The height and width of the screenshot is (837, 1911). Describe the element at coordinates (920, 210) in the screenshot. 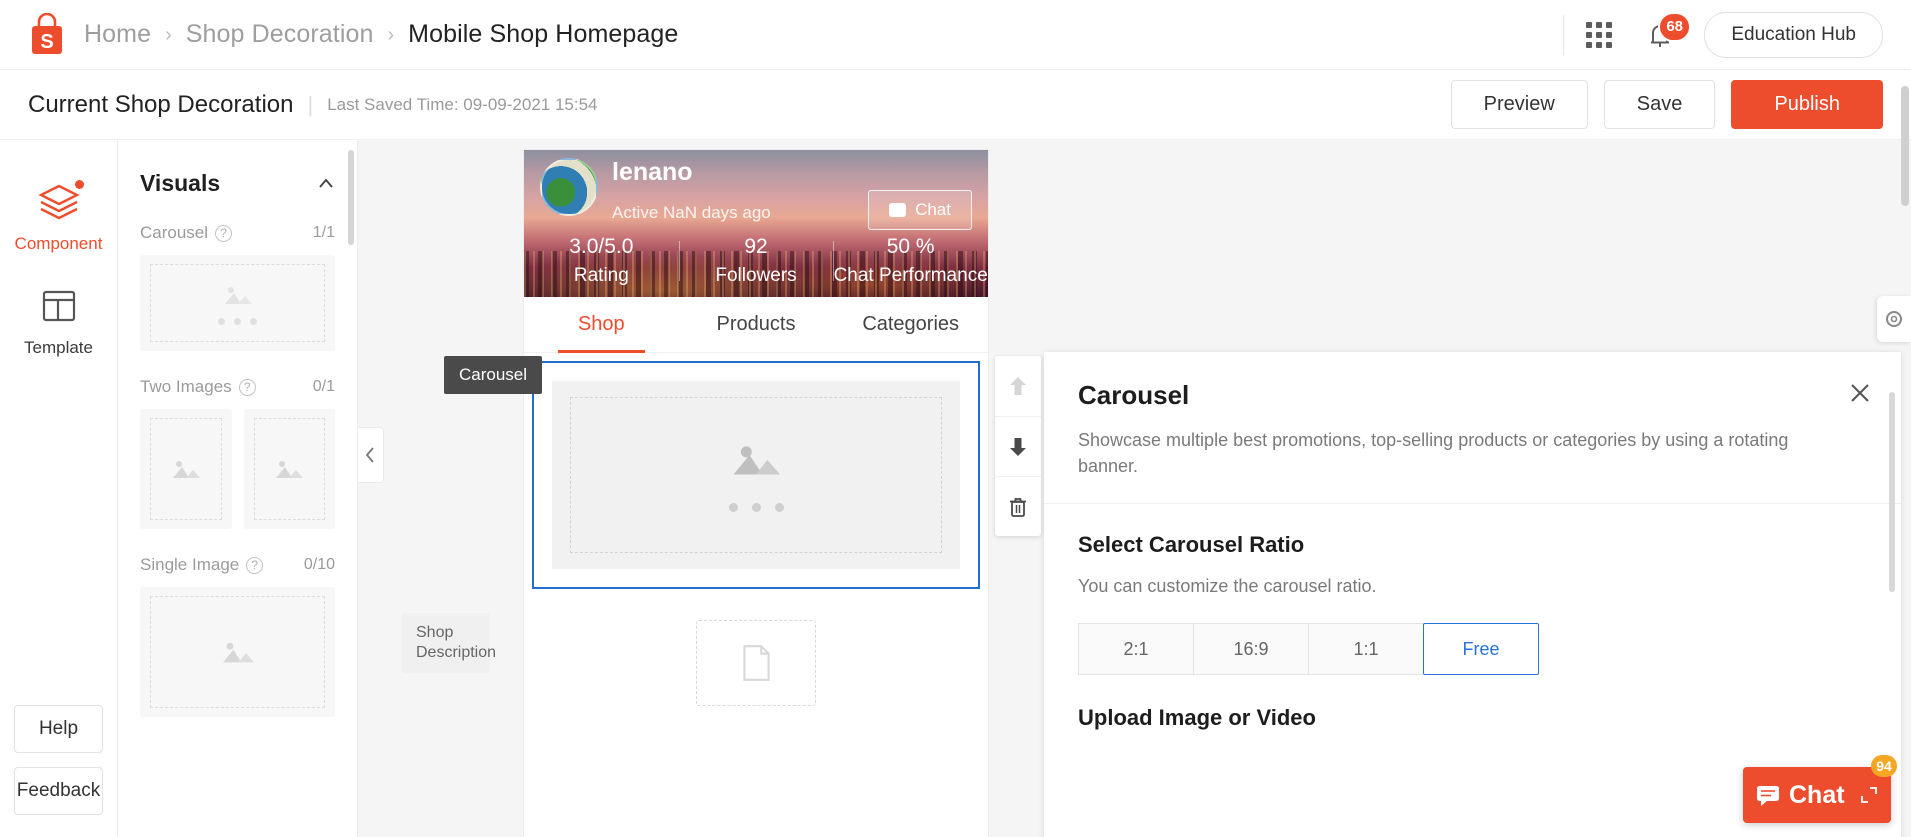

I see `shop-chat-button: Chat` at that location.